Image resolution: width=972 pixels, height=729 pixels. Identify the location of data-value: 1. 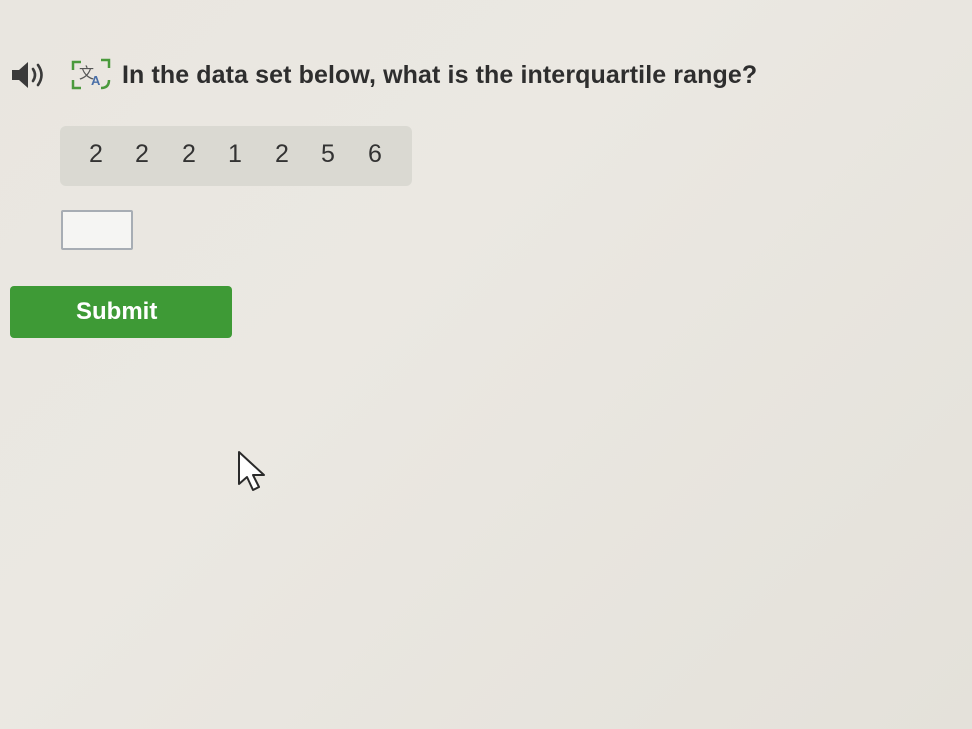
(235, 154).